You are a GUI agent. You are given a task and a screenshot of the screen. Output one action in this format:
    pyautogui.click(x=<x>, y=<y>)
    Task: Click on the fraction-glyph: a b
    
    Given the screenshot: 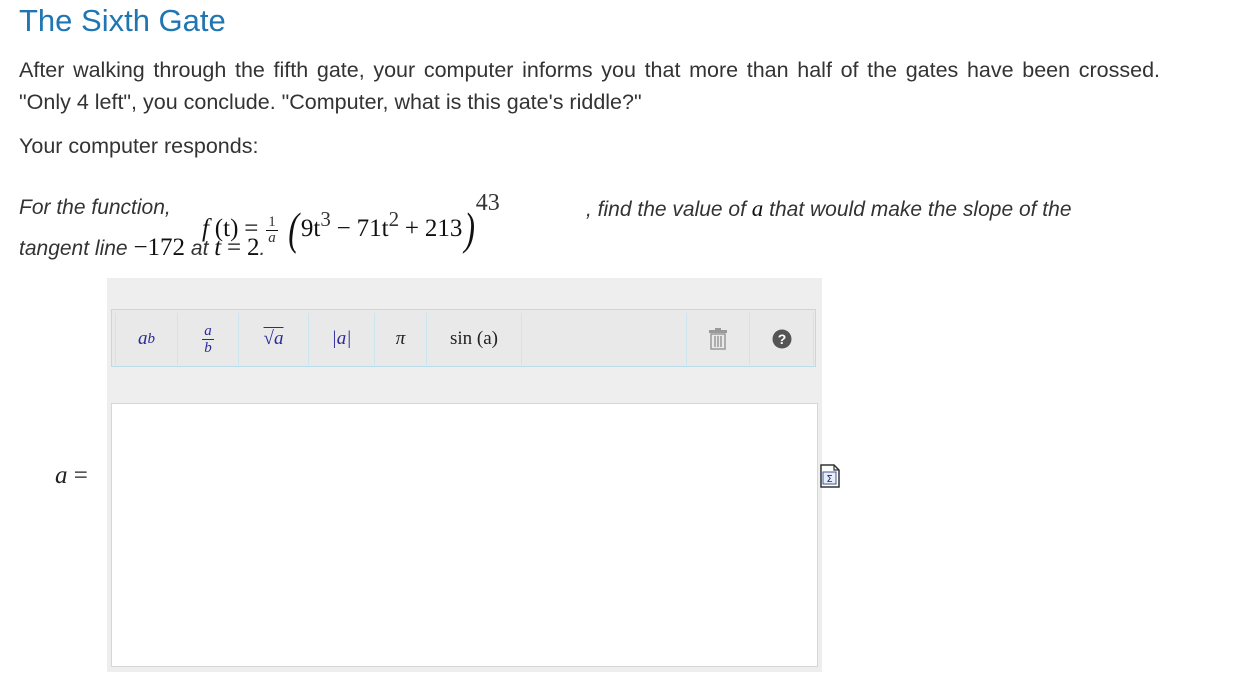 What is the action you would take?
    pyautogui.click(x=208, y=339)
    